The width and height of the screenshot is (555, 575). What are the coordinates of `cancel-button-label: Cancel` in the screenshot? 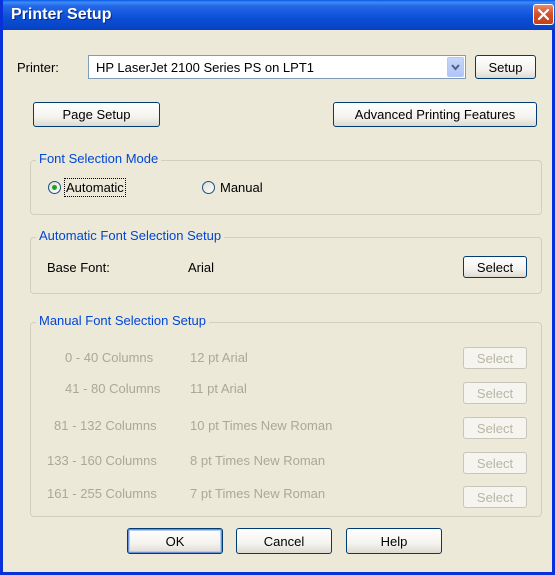 It's located at (284, 541).